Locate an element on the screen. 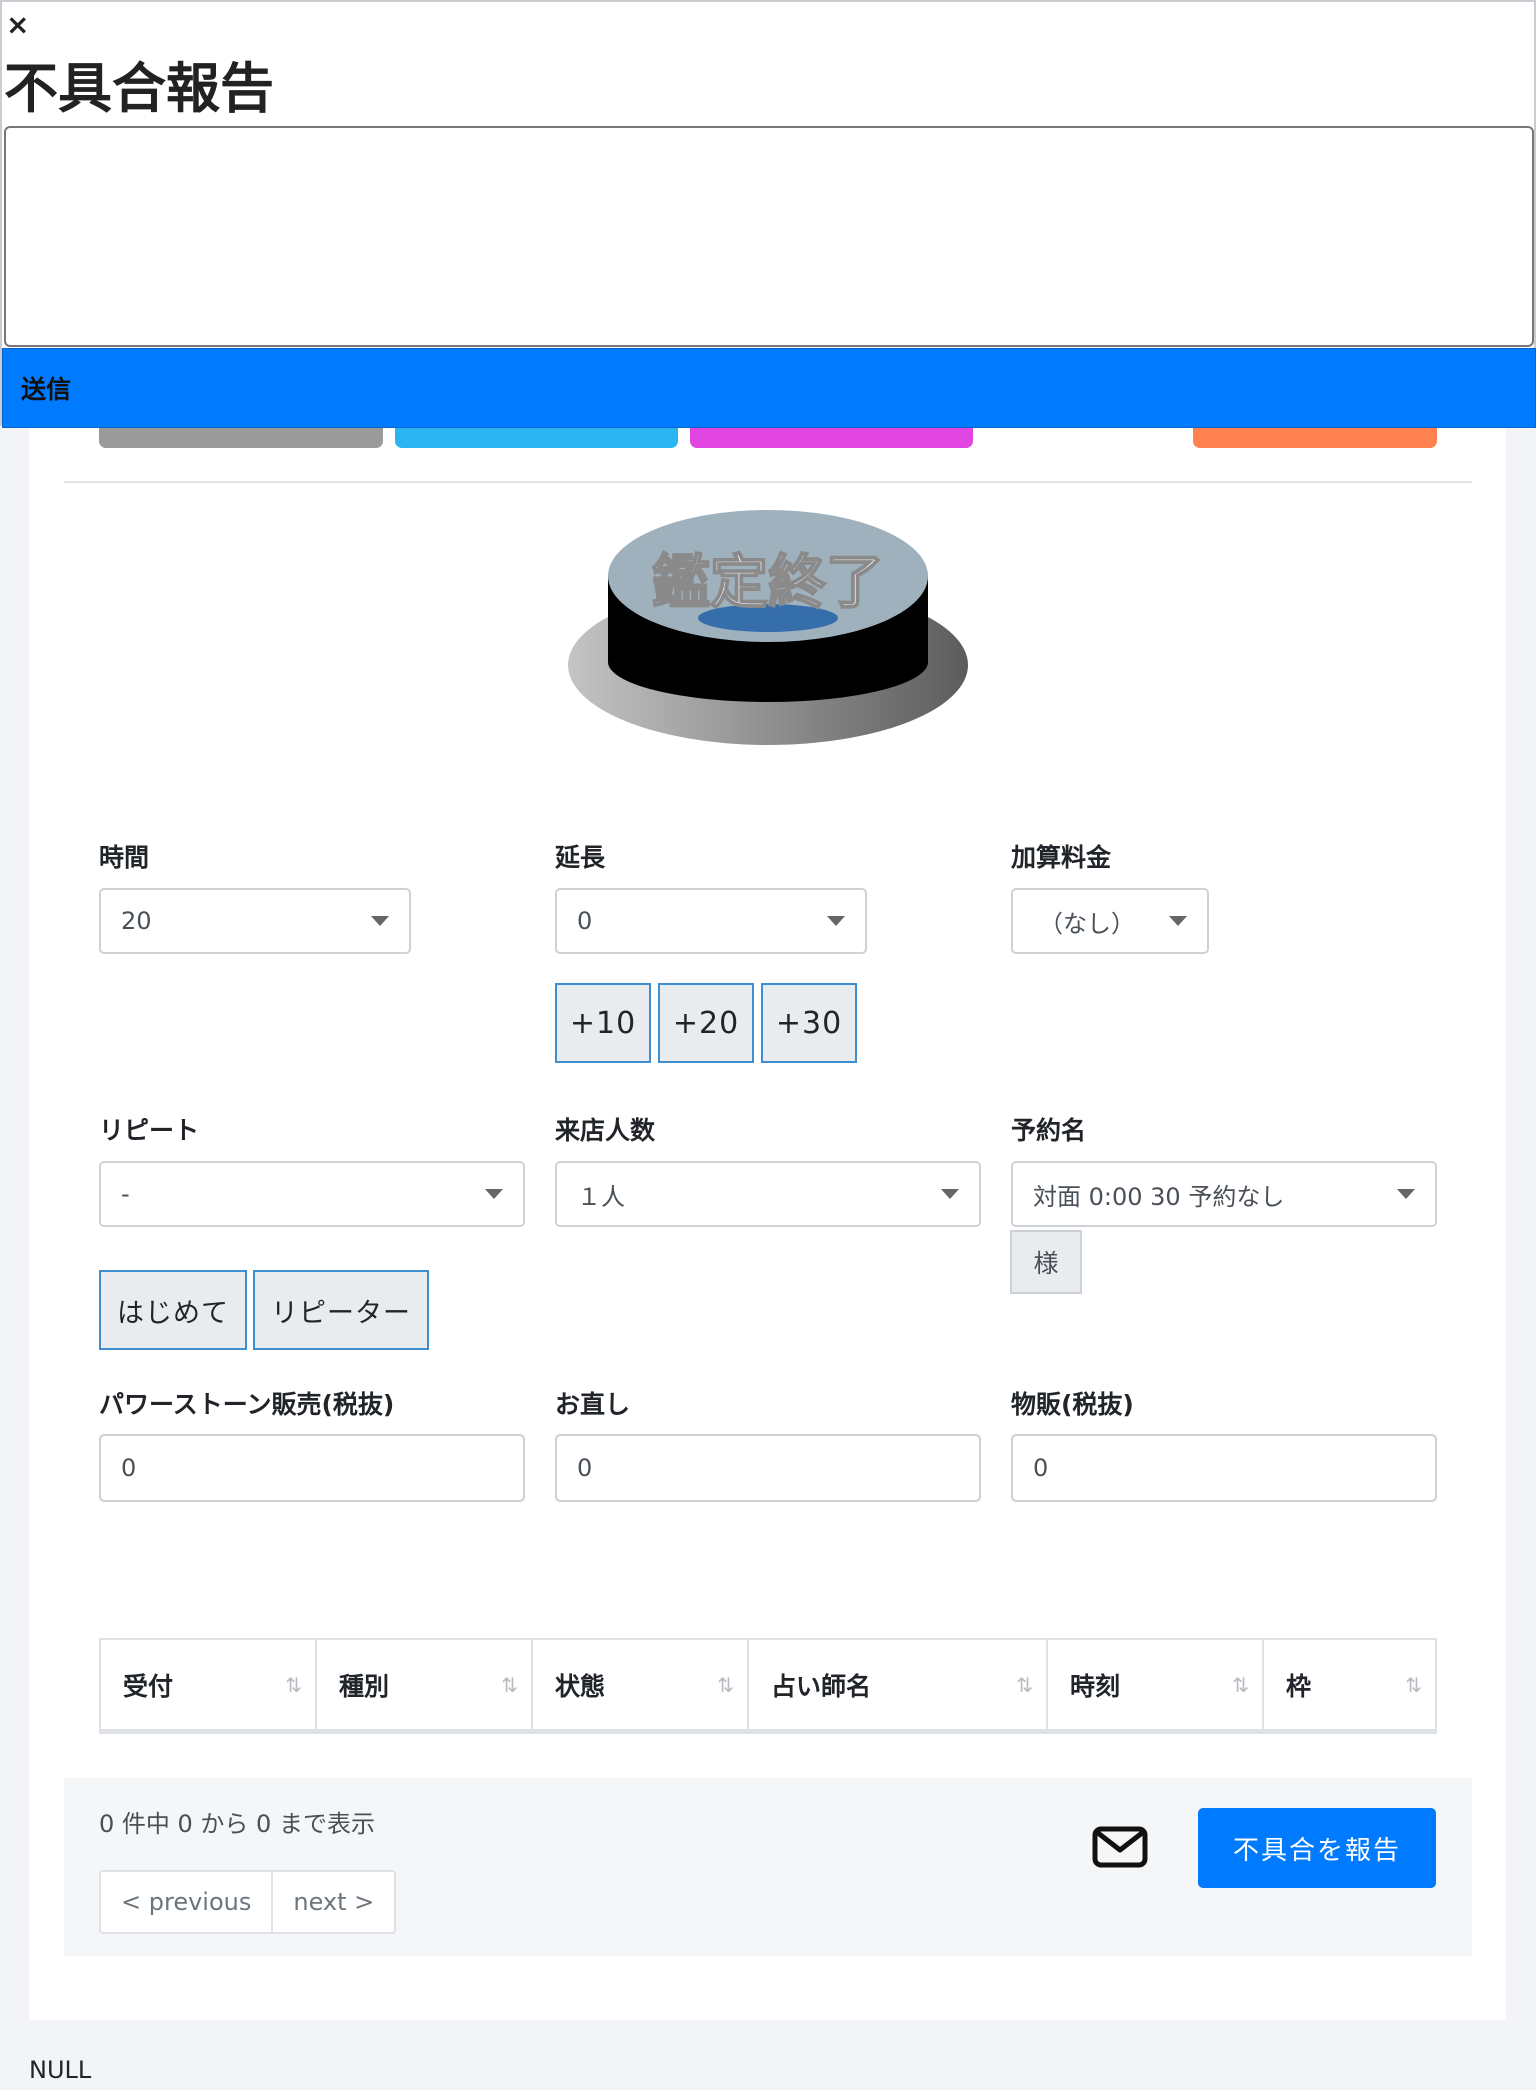 The height and width of the screenshot is (2090, 1536). reservation-suffix: 様 is located at coordinates (1046, 1262).